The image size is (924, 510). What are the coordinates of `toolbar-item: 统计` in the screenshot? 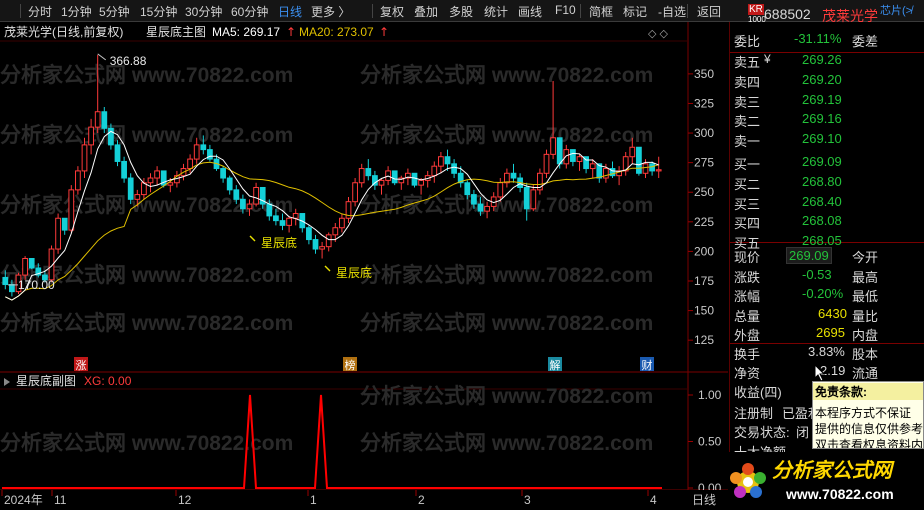 It's located at (496, 11).